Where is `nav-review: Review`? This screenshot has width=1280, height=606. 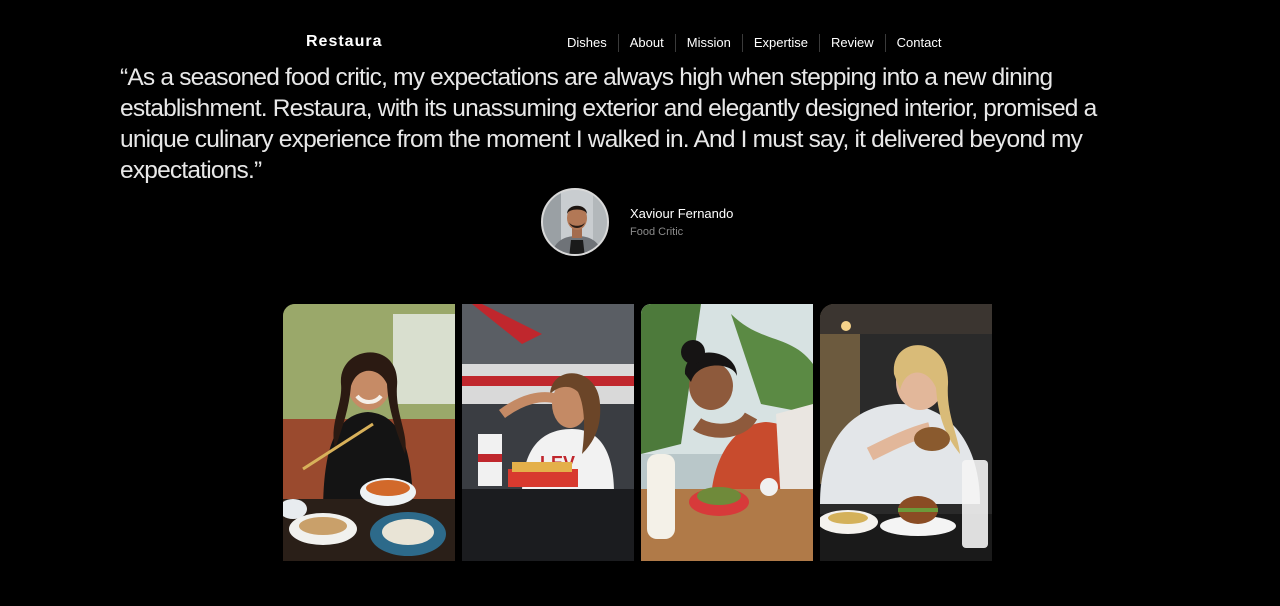 nav-review: Review is located at coordinates (852, 43).